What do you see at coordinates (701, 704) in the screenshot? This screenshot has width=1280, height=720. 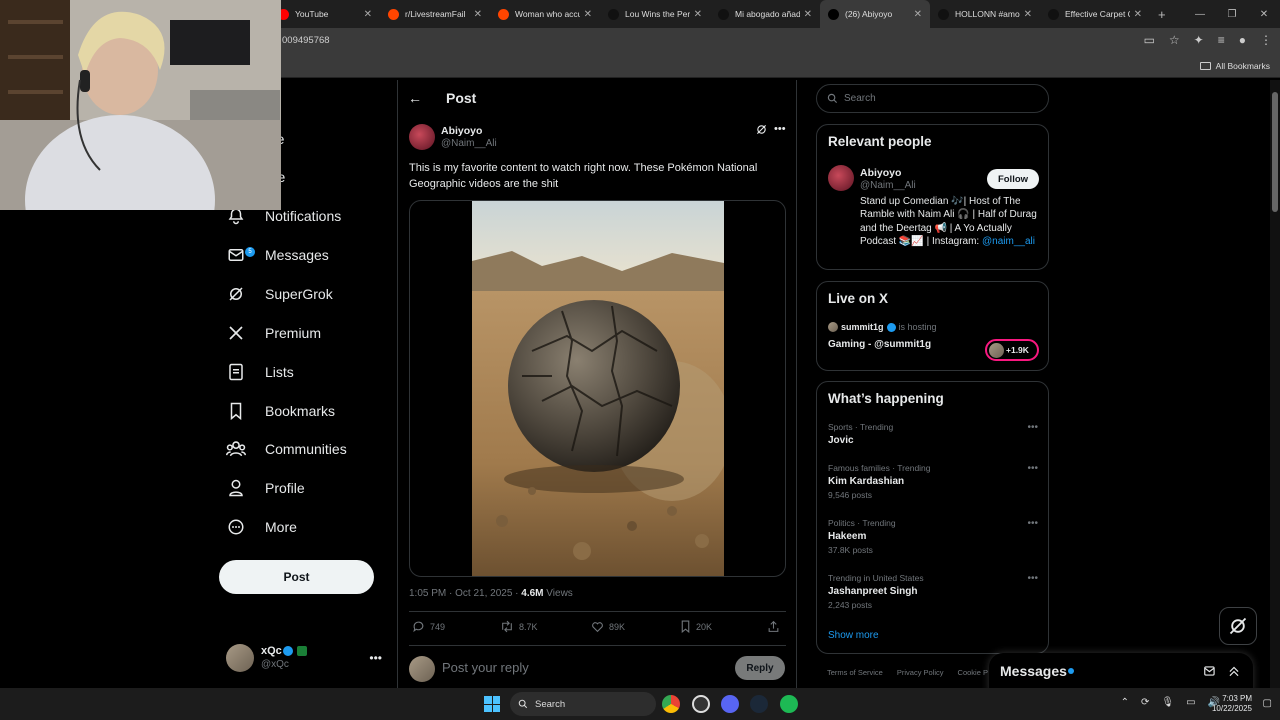 I see `settings-icon` at bounding box center [701, 704].